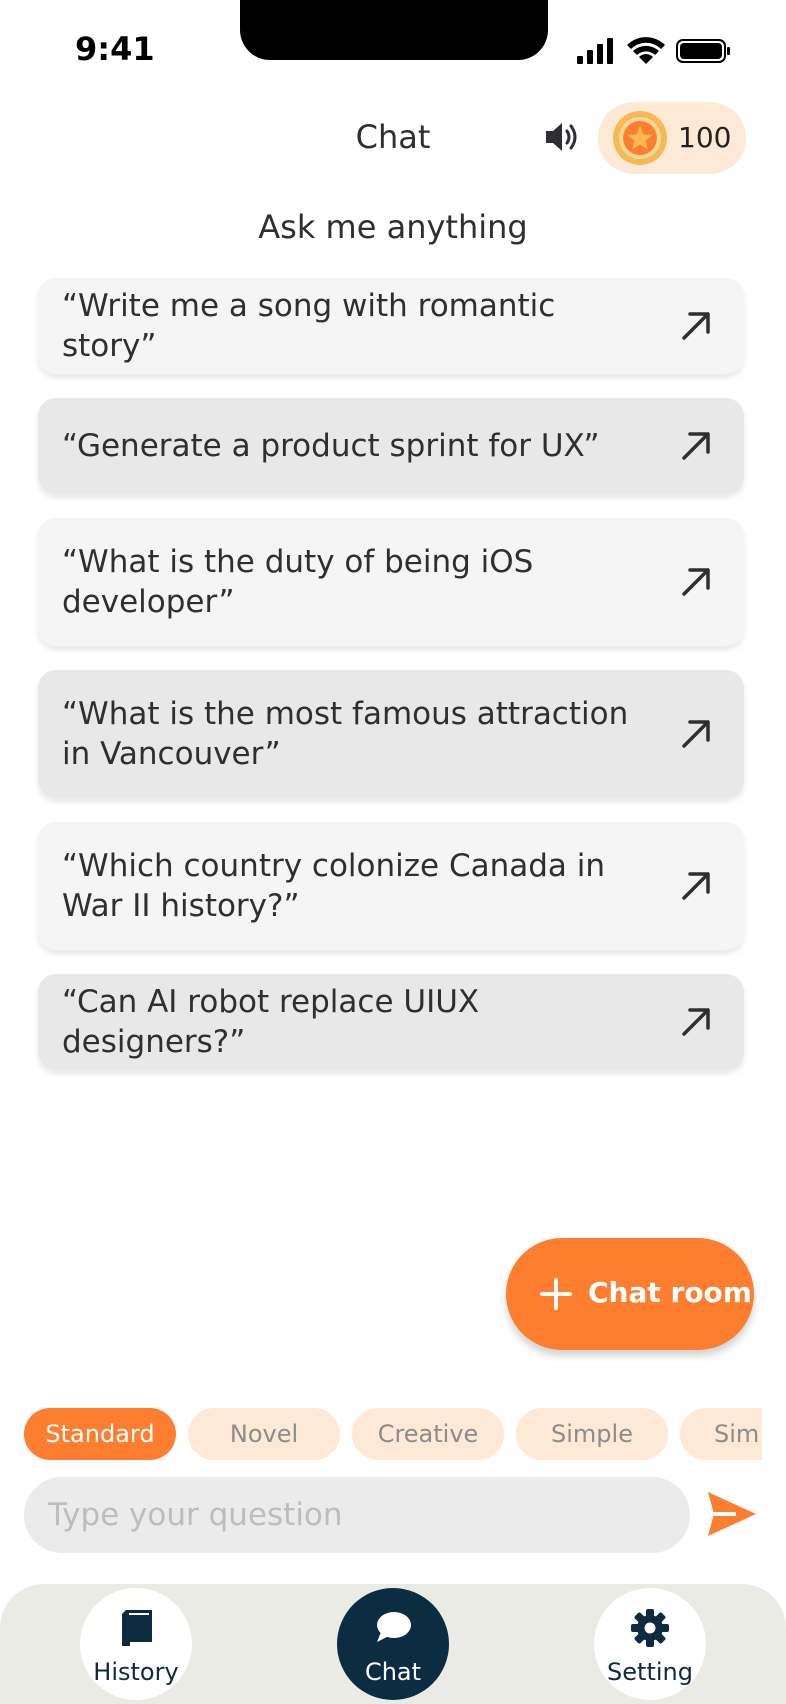 This screenshot has width=786, height=1704. What do you see at coordinates (705, 137) in the screenshot?
I see `coin-count: 100` at bounding box center [705, 137].